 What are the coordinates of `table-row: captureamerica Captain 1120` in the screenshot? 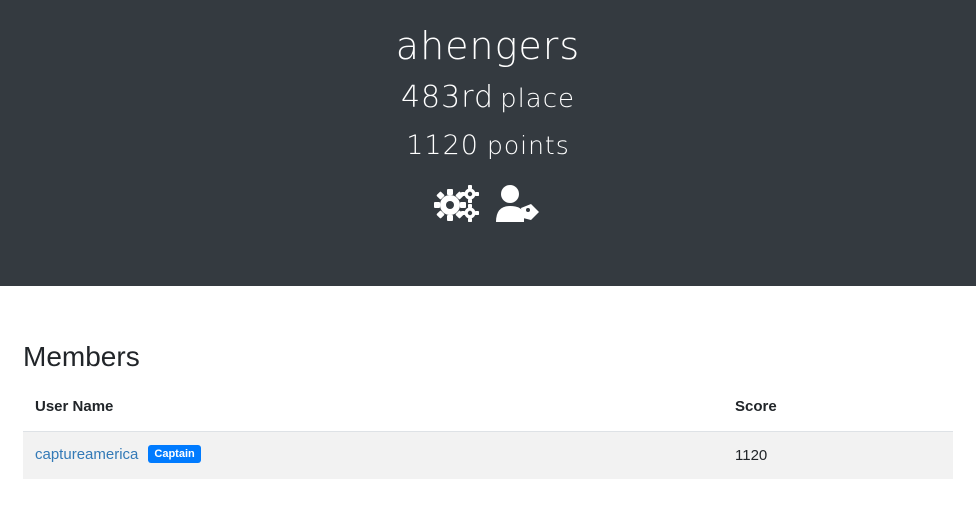 It's located at (488, 455).